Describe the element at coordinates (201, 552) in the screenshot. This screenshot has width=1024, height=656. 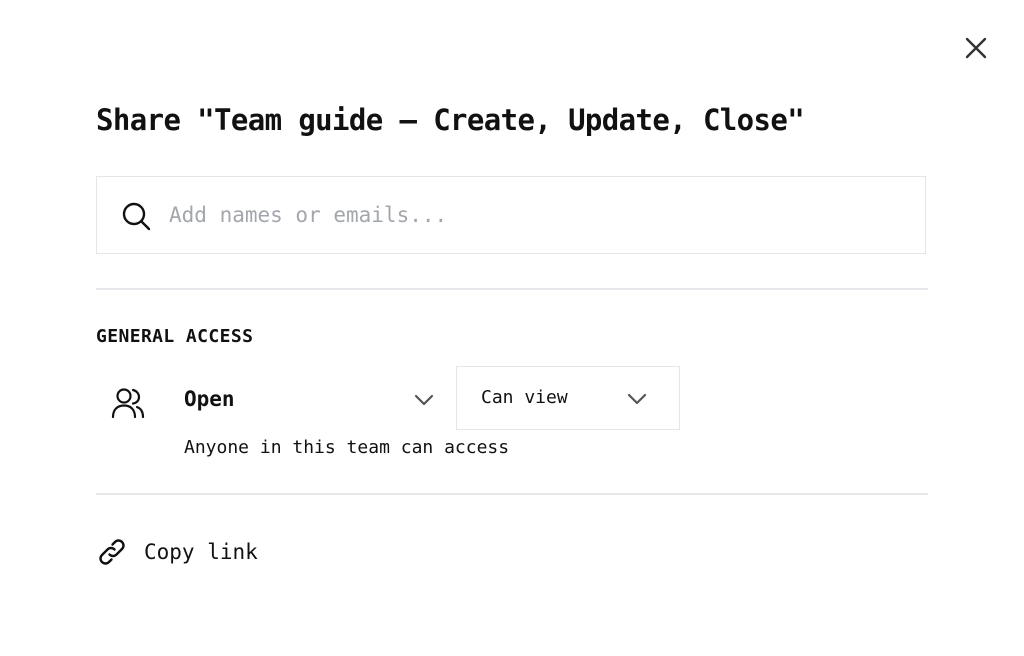
I see `copy-link-label: Copy link` at that location.